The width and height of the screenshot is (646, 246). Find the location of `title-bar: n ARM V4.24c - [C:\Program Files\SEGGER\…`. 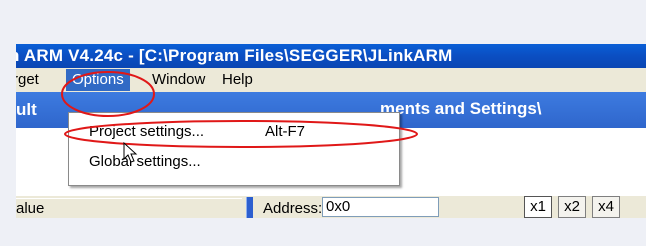

title-bar: n ARM V4.24c - [C:\Program Files\SEGGER\… is located at coordinates (331, 56).